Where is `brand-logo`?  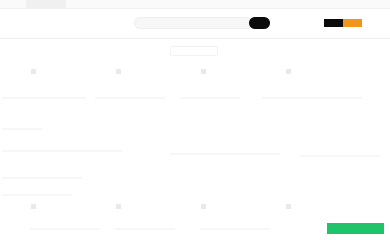
brand-logo is located at coordinates (343, 23).